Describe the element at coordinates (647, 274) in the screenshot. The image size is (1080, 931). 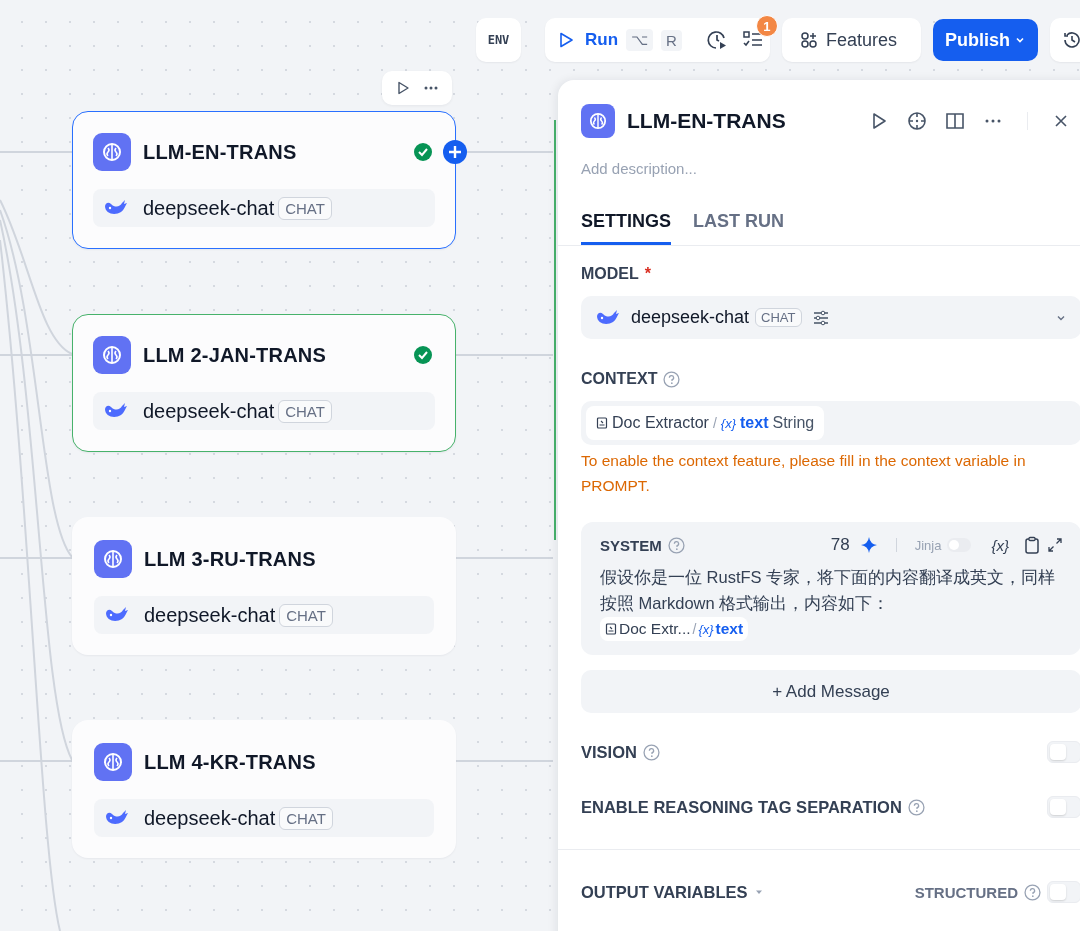
I see `required-mark: *` at that location.